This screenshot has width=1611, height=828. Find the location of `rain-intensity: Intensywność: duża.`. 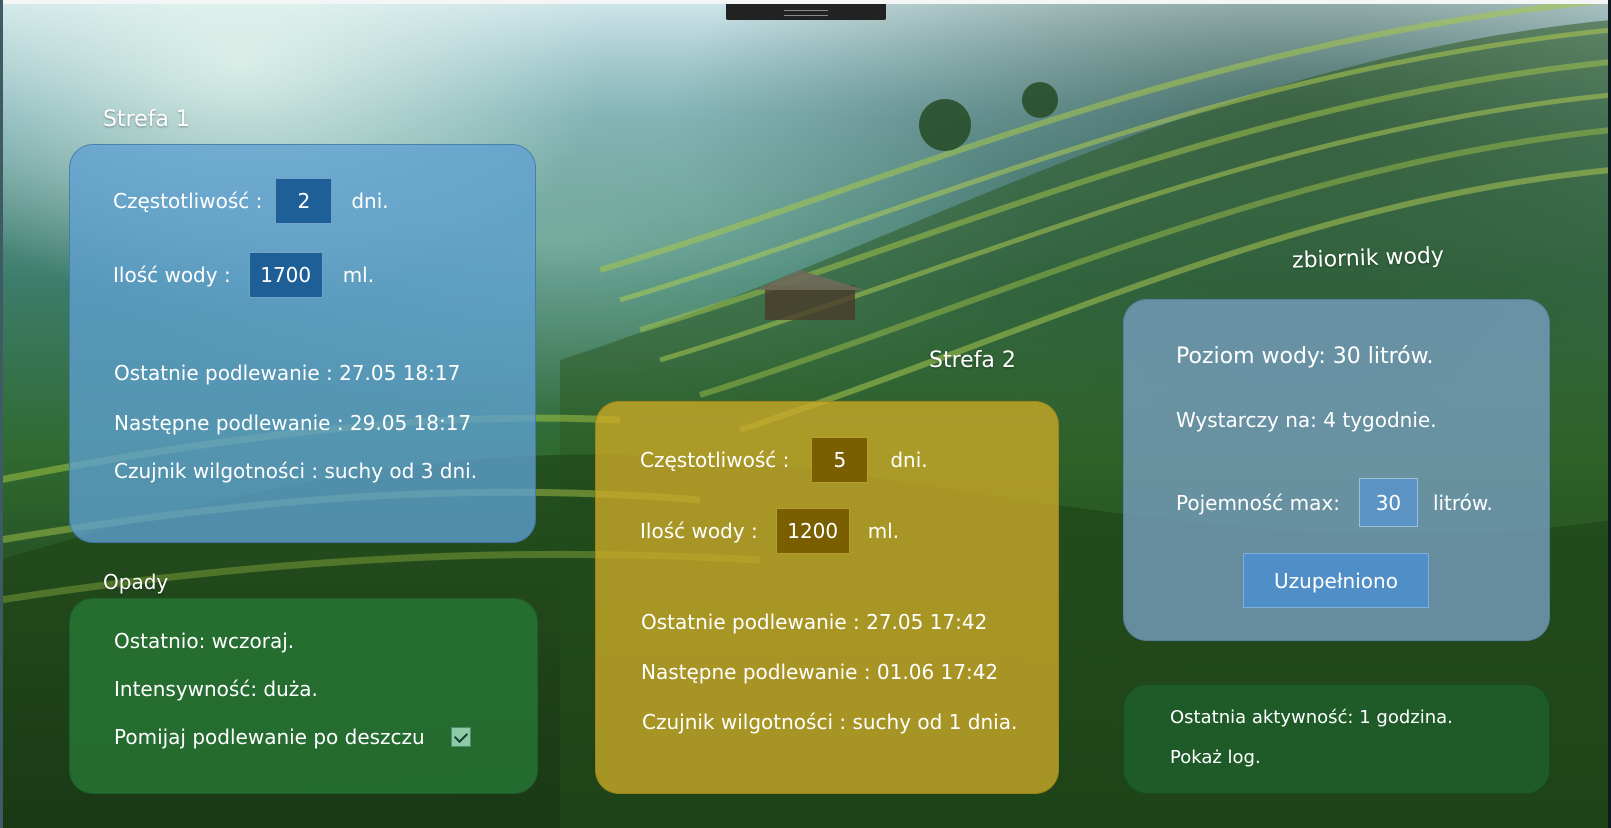

rain-intensity: Intensywność: duża. is located at coordinates (216, 689).